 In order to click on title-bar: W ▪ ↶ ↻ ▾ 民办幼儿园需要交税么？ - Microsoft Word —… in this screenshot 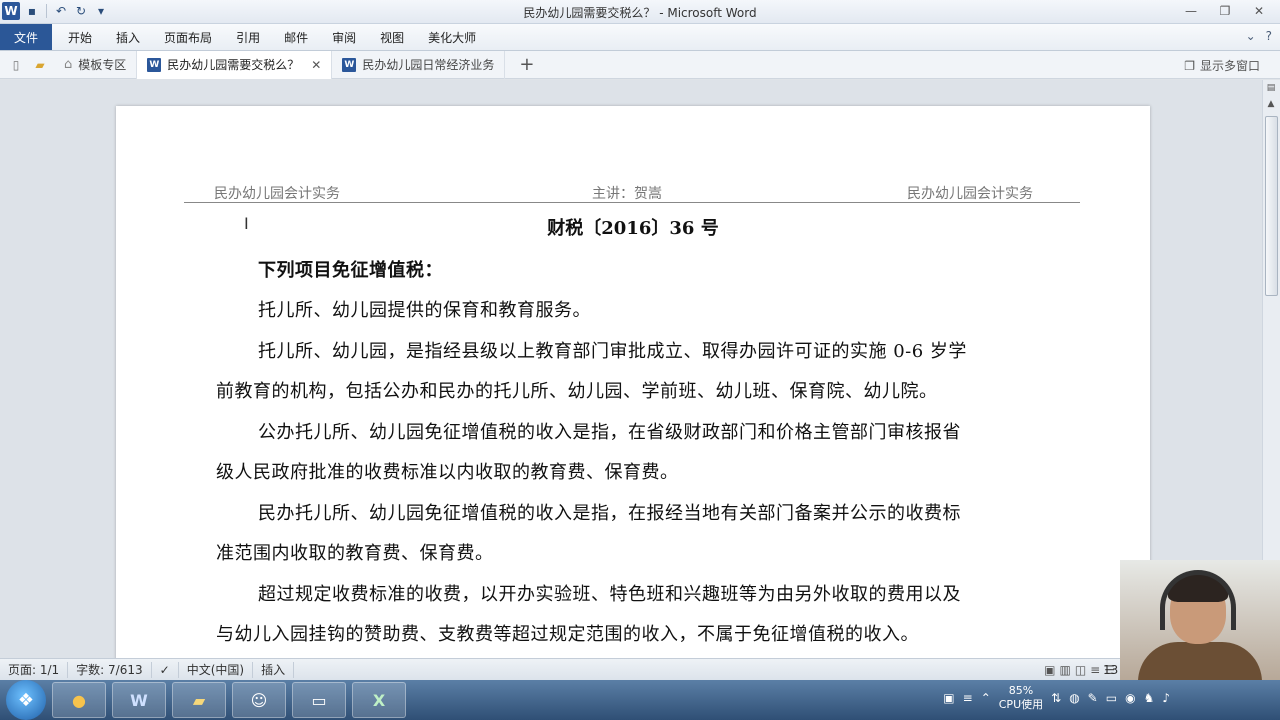, I will do `click(640, 12)`.